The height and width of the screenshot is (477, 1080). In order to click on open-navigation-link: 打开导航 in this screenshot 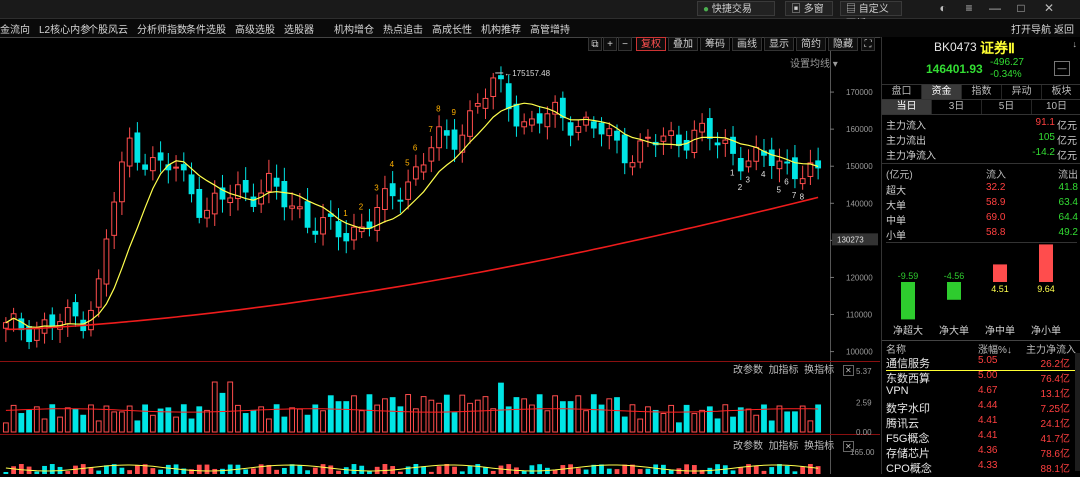, I will do `click(1031, 28)`.